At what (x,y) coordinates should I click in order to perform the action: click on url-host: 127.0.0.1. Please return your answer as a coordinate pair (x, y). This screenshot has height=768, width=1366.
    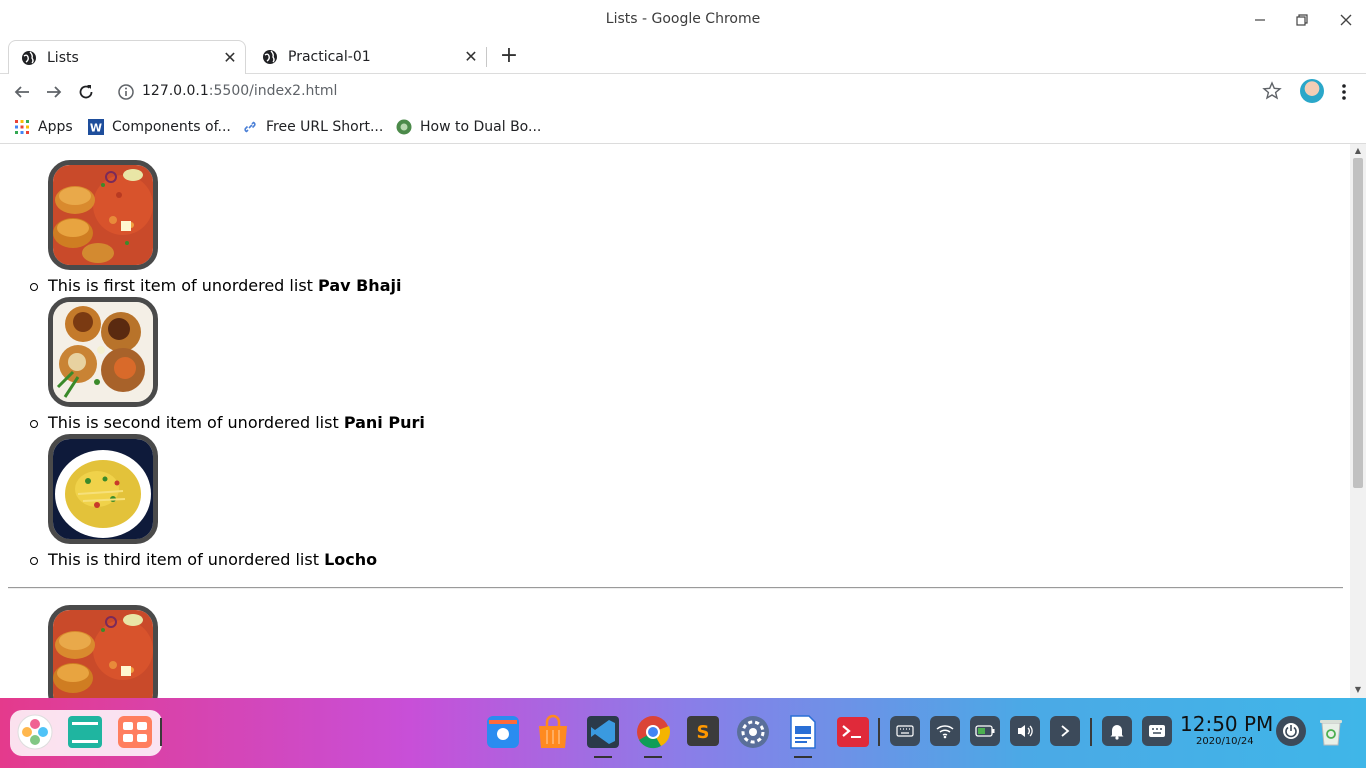
    Looking at the image, I should click on (175, 91).